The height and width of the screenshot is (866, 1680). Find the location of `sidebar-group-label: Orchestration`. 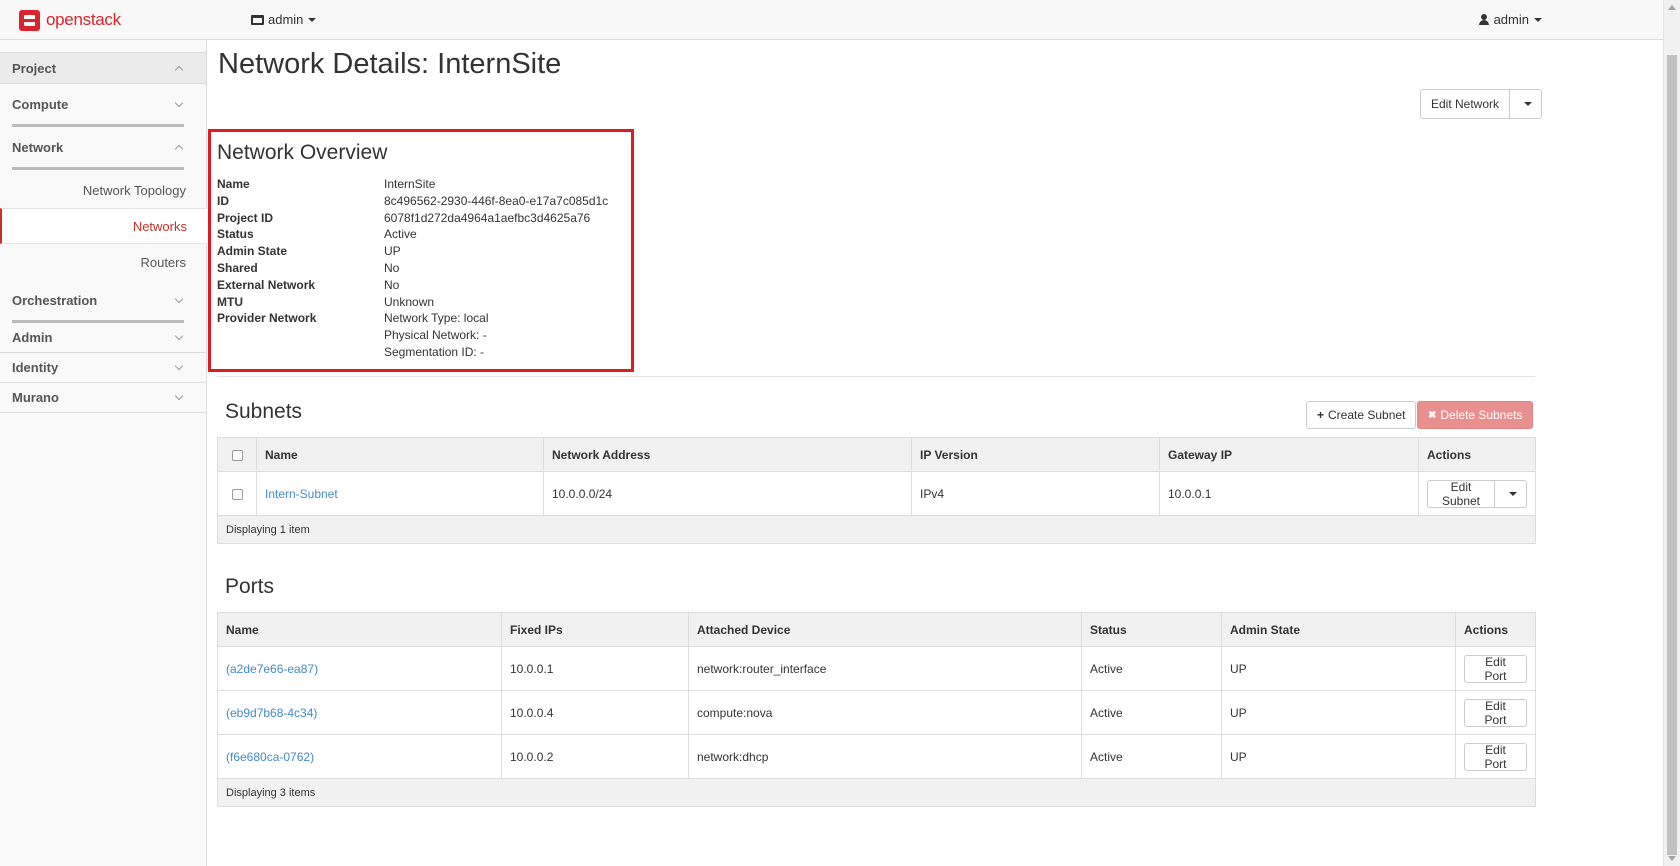

sidebar-group-label: Orchestration is located at coordinates (55, 300).